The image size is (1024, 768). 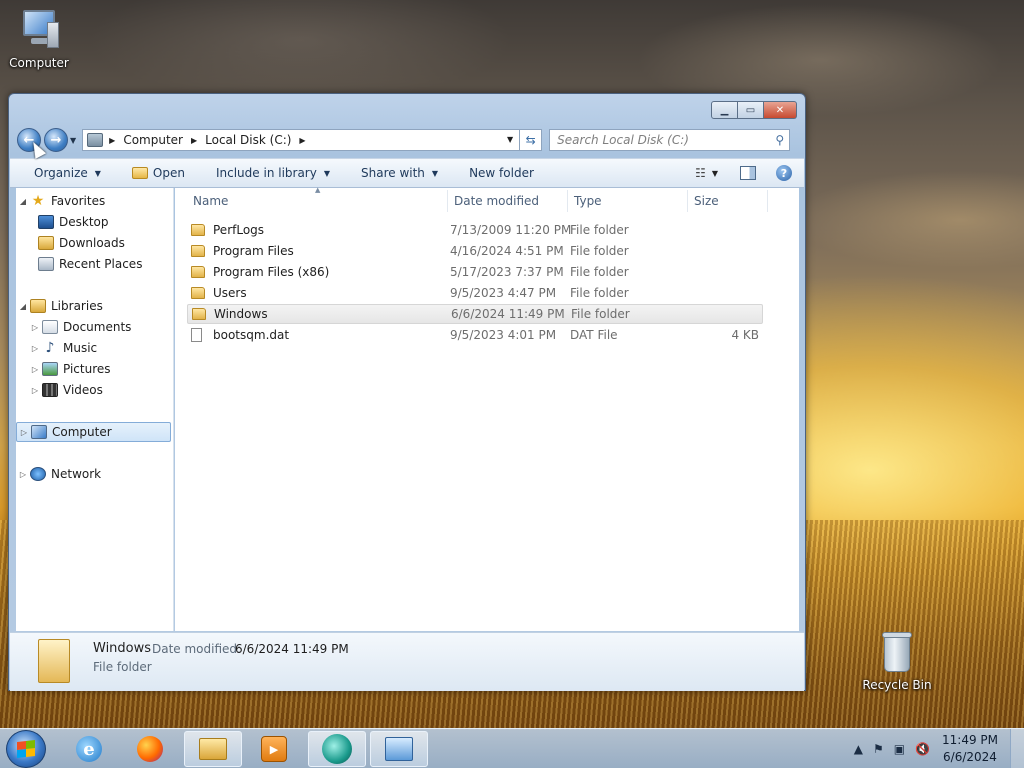 I want to click on breadcrumb-local-disk: Local Disk (C:), so click(x=248, y=140).